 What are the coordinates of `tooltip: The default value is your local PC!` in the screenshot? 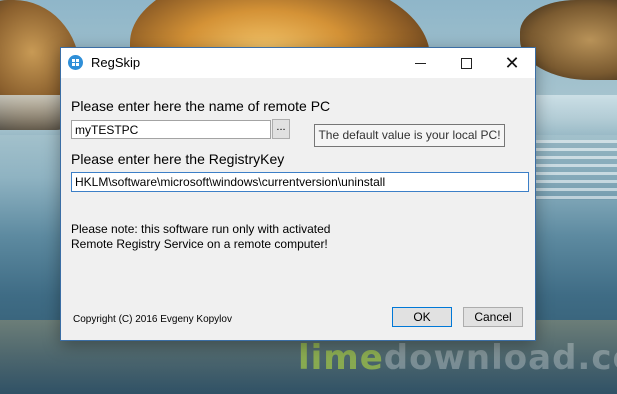 It's located at (409, 135).